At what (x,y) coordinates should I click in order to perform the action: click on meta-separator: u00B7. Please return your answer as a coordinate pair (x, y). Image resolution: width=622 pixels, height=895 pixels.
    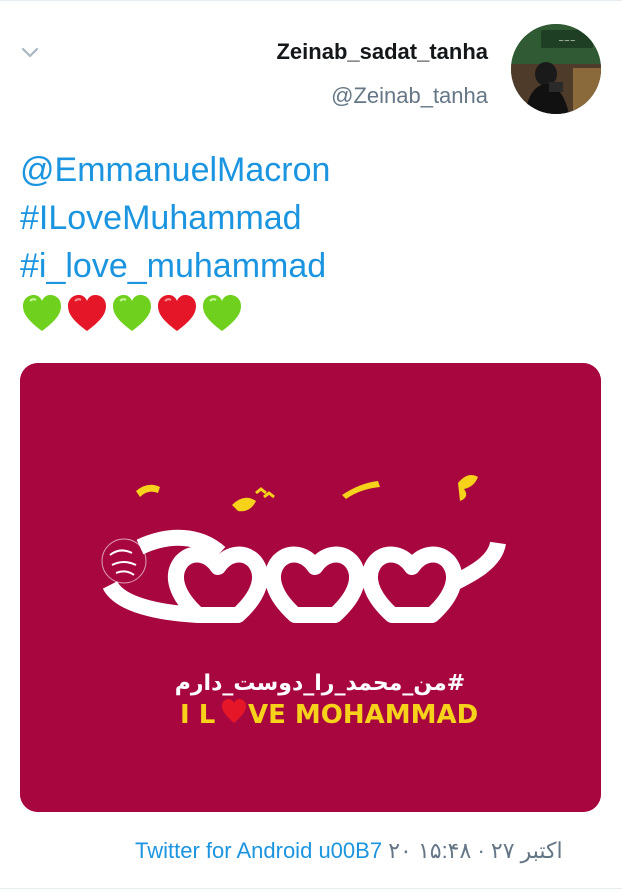
    Looking at the image, I should click on (350, 850).